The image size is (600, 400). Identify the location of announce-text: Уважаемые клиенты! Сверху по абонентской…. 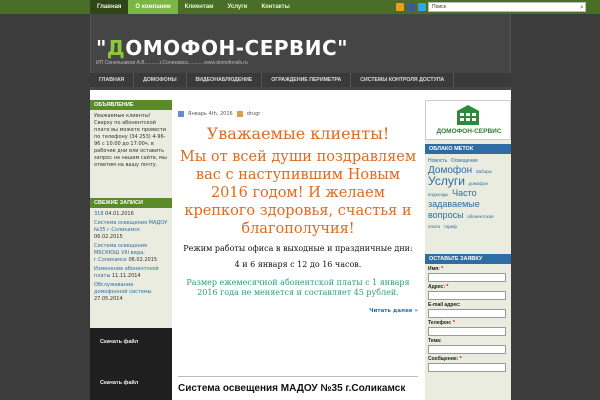
(130, 140).